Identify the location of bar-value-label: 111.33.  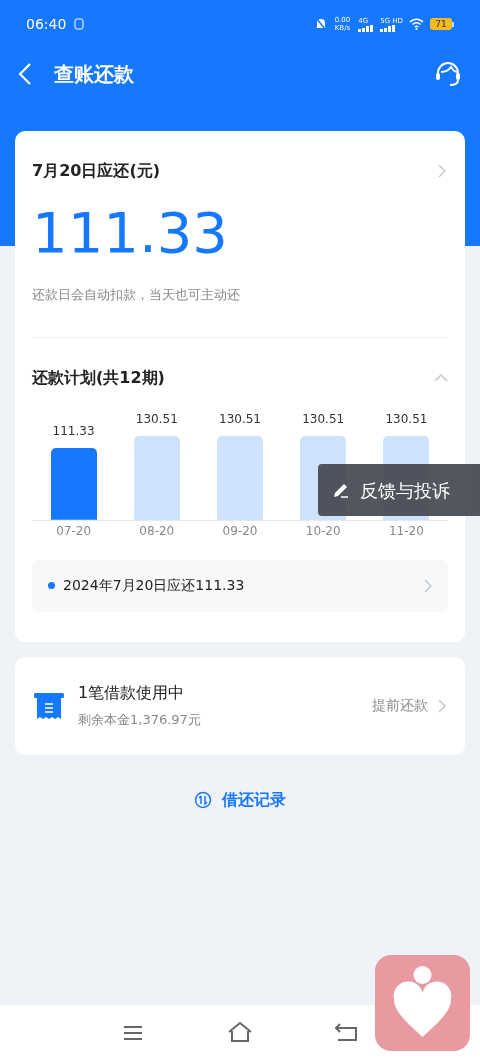
(73, 431).